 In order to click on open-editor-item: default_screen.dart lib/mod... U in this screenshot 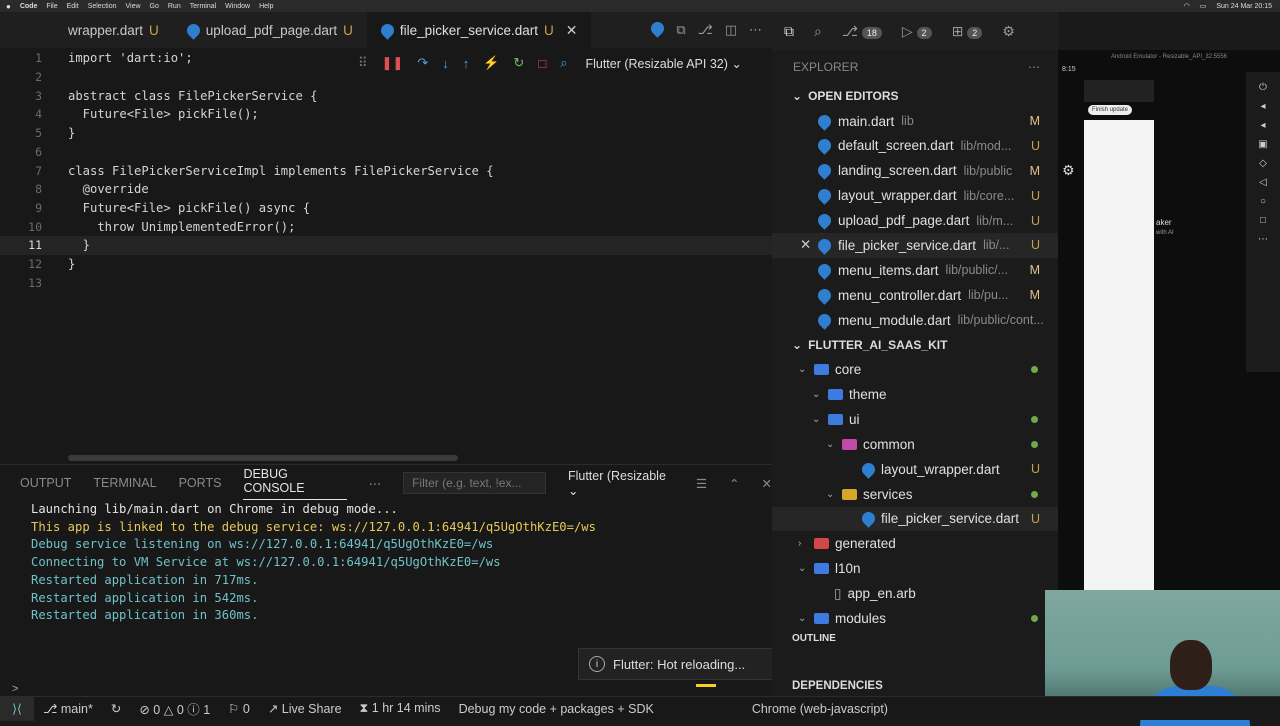, I will do `click(915, 145)`.